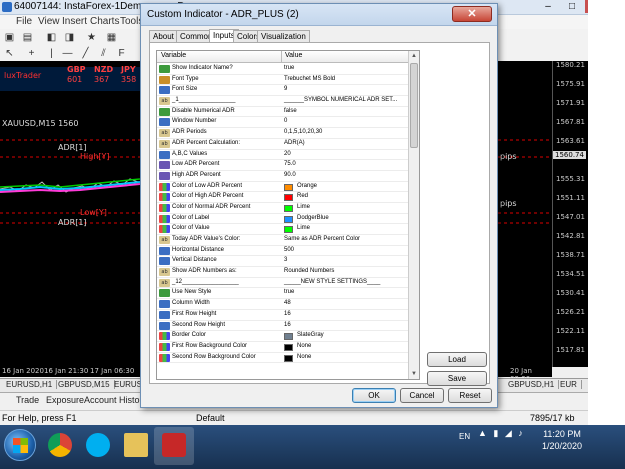  What do you see at coordinates (287, 154) in the screenshot?
I see `row-value: 20` at bounding box center [287, 154].